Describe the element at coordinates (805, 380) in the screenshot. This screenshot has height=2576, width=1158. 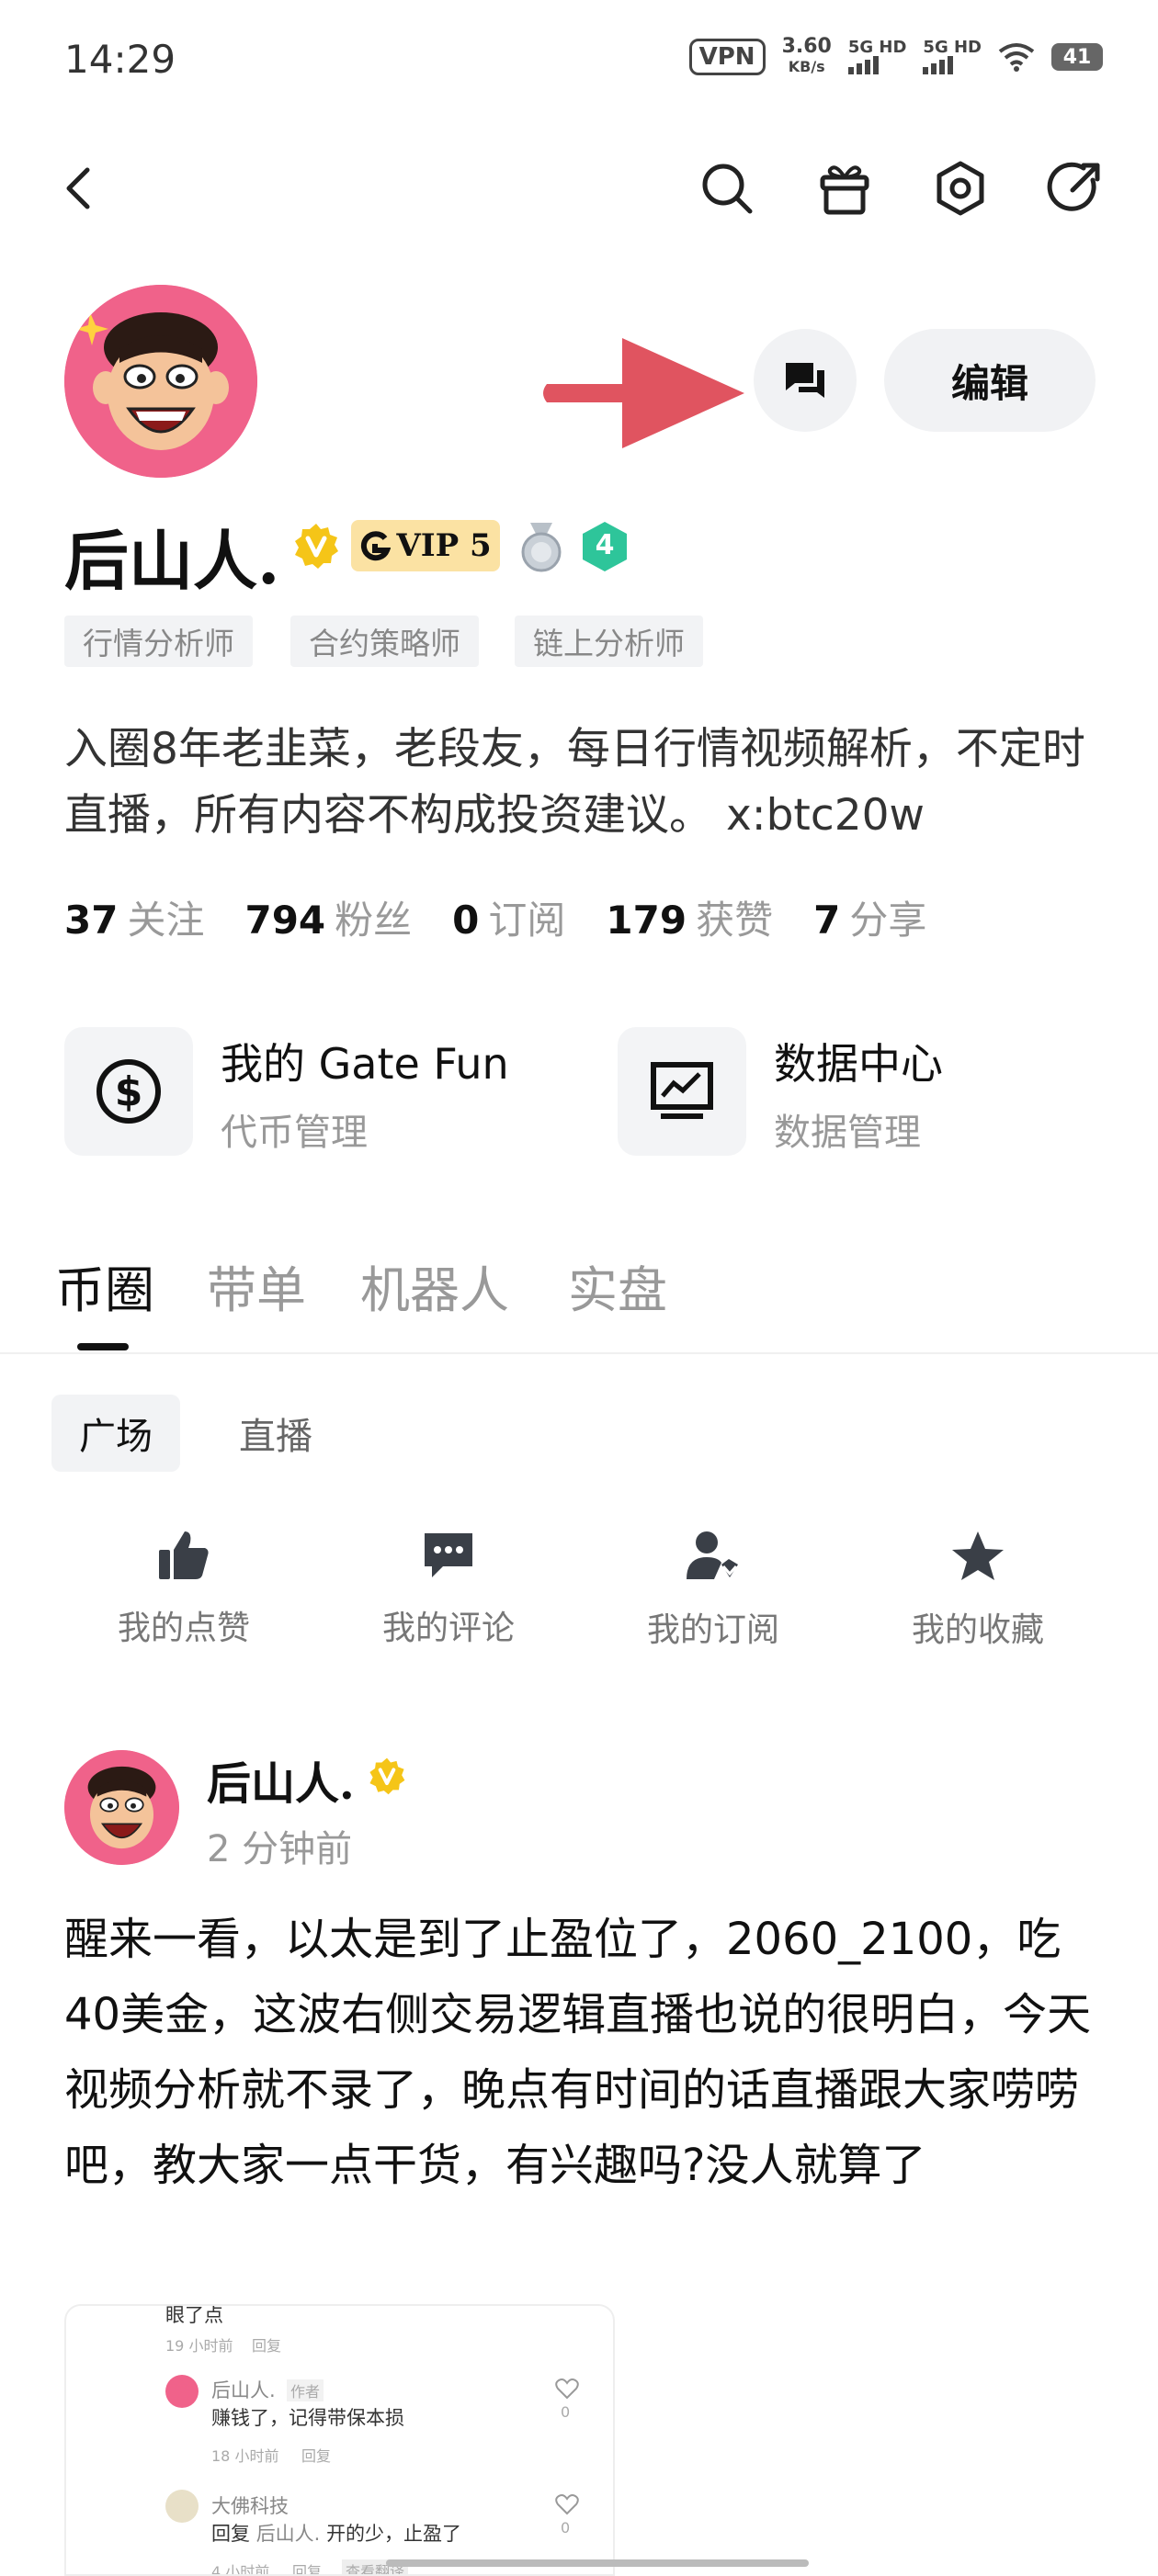
I see `message-button` at that location.